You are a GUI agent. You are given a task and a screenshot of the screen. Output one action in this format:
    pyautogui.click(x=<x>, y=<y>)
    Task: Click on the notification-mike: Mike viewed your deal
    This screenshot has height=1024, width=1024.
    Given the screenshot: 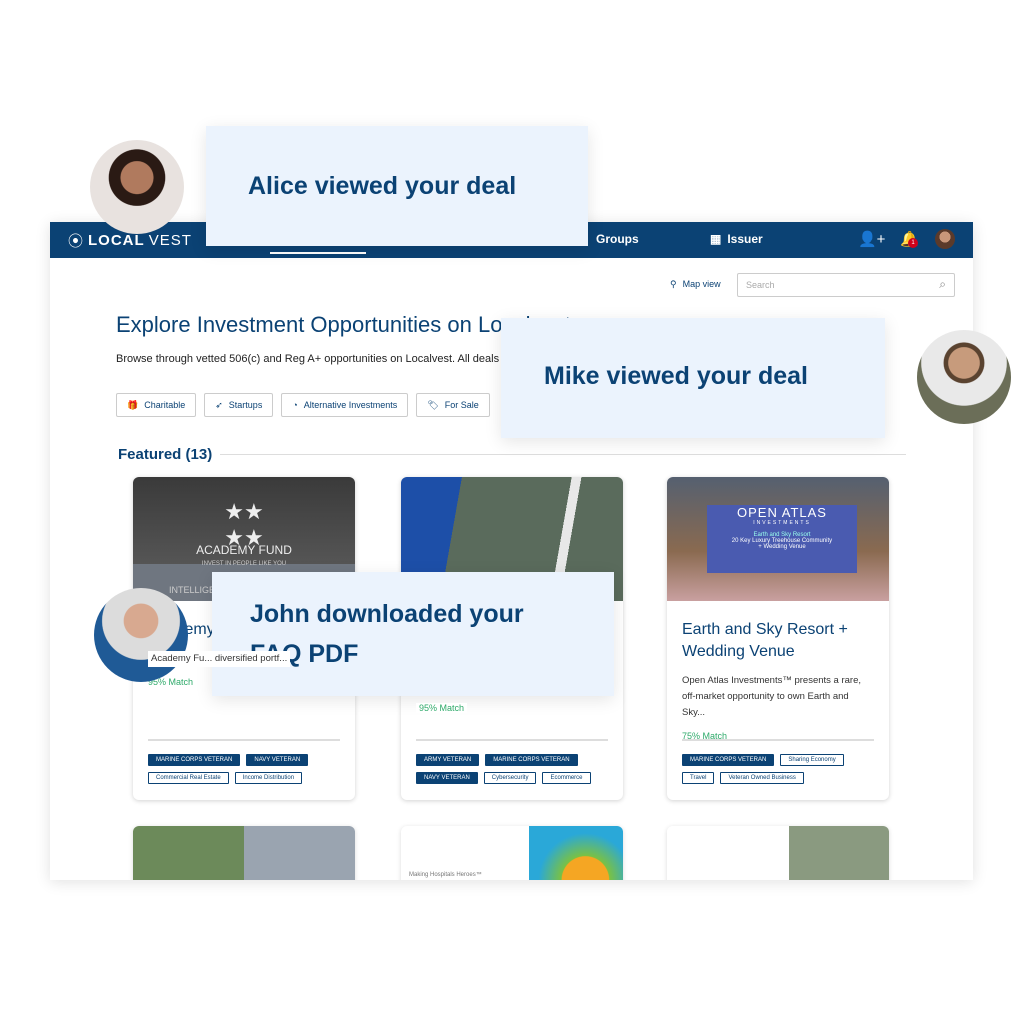 What is the action you would take?
    pyautogui.click(x=693, y=378)
    